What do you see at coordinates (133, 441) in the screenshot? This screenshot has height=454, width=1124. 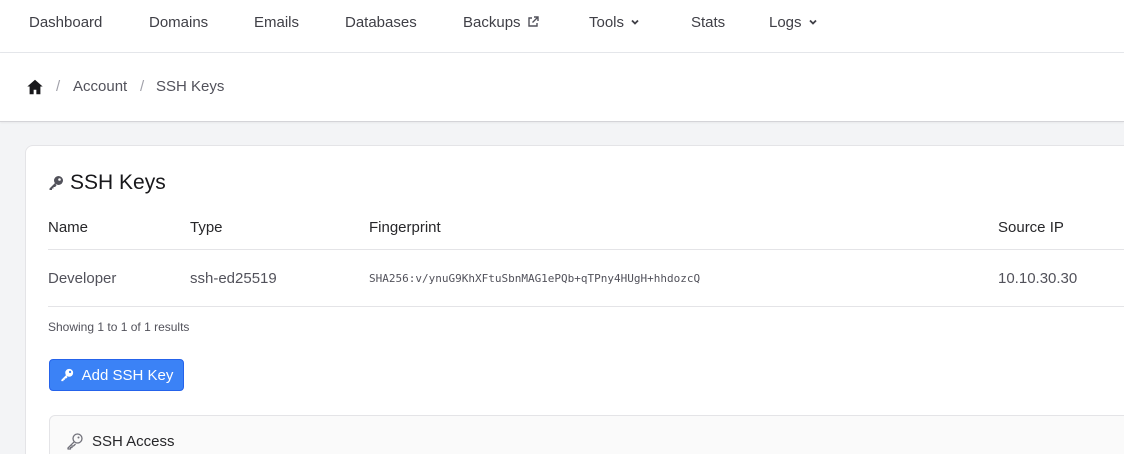 I see `ssh-access-title: SSH Access` at bounding box center [133, 441].